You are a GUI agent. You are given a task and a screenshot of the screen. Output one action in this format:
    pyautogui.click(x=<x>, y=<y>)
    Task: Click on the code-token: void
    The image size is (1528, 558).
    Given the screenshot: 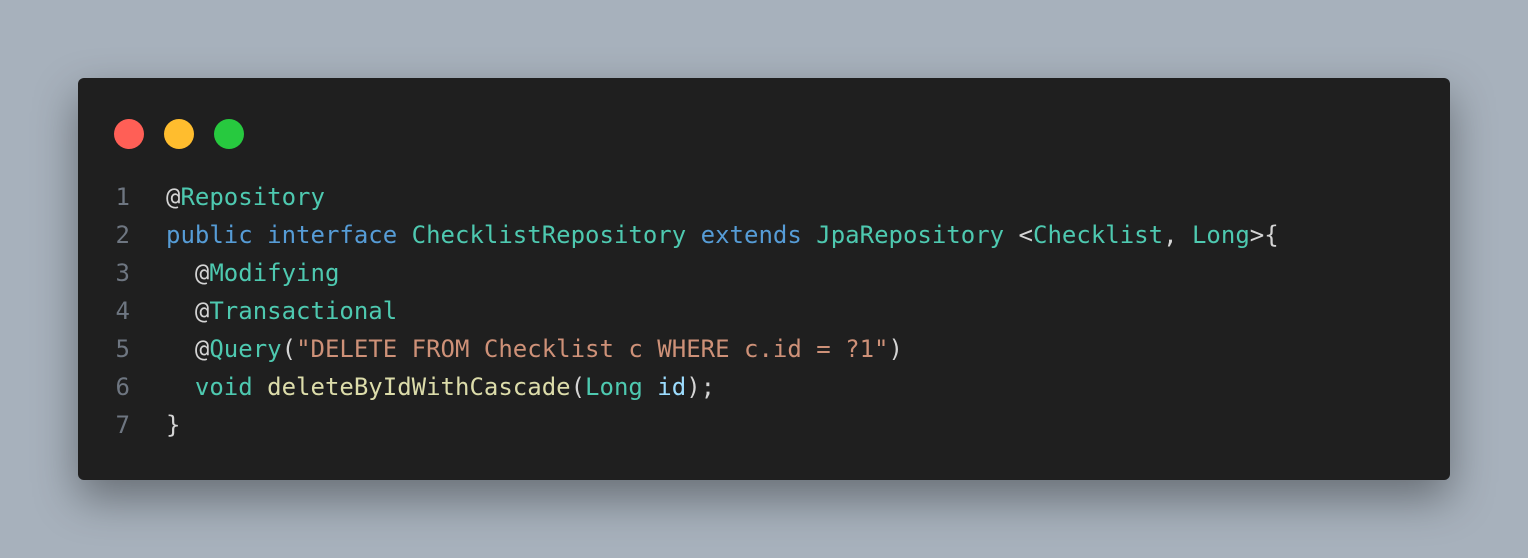 What is the action you would take?
    pyautogui.click(x=223, y=387)
    